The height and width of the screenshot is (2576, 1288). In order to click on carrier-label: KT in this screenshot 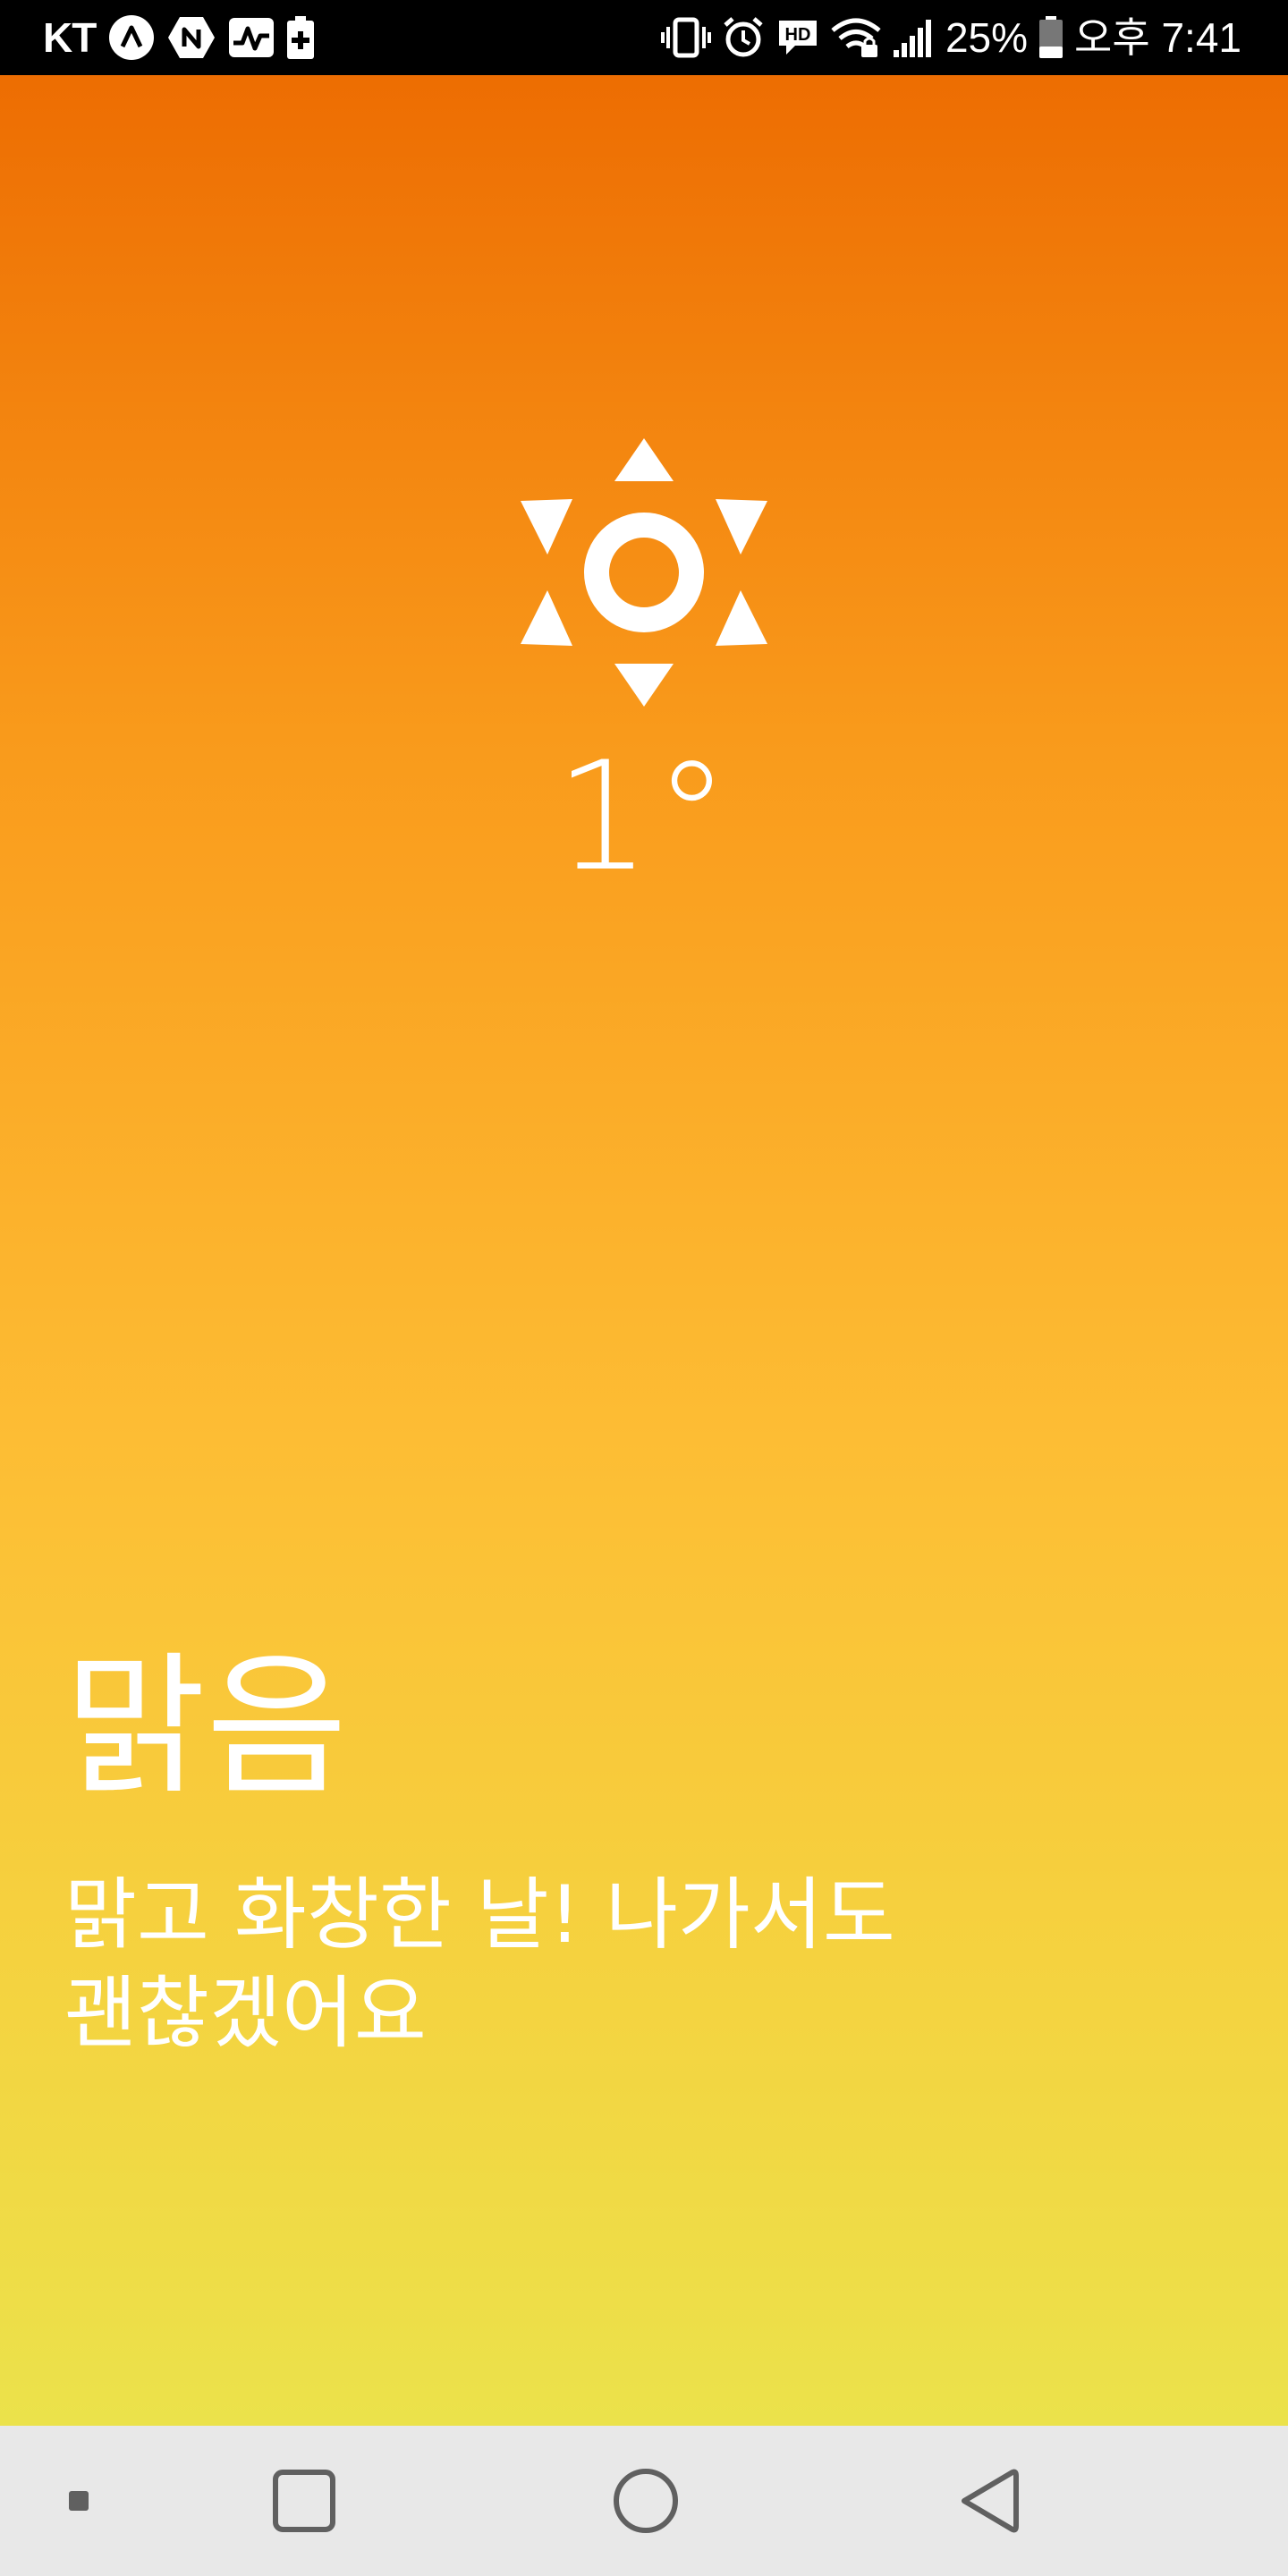, I will do `click(70, 37)`.